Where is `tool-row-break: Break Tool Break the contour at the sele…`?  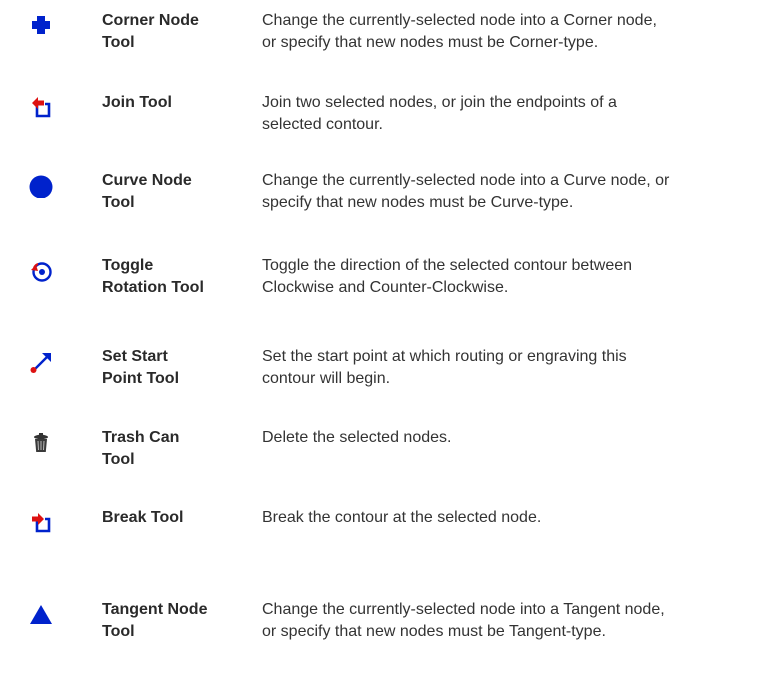
tool-row-break: Break Tool Break the contour at the sele… is located at coordinates (386, 542).